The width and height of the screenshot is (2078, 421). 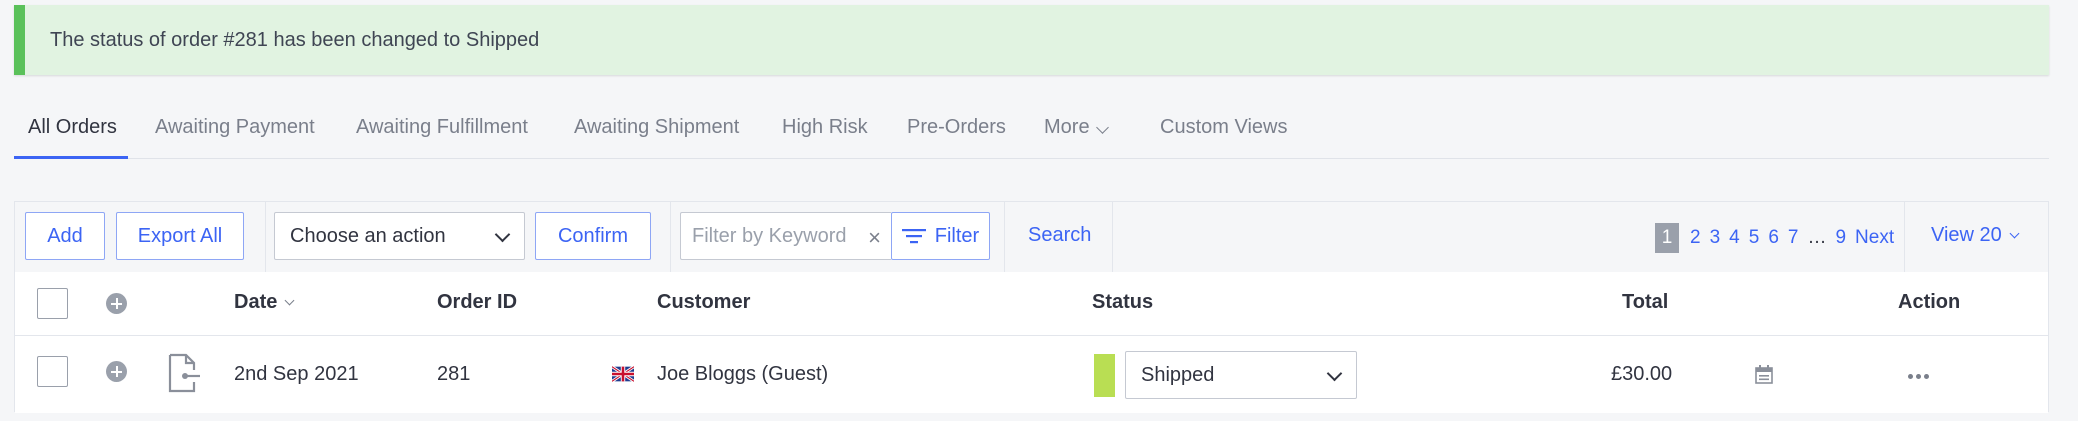 I want to click on tab-label: High Risk, so click(x=825, y=127).